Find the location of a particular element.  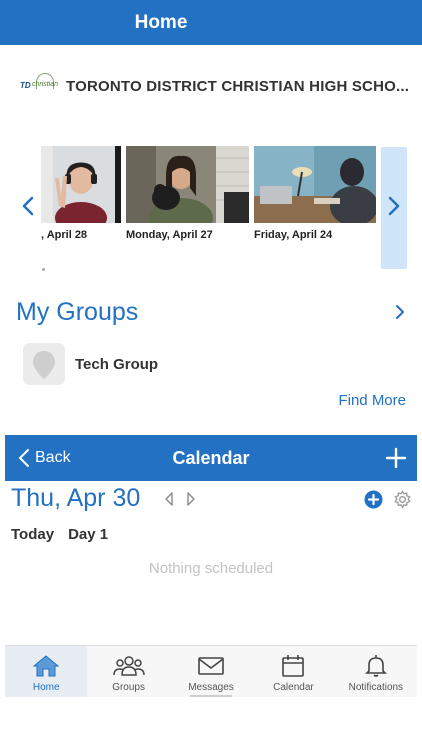

plus-icon is located at coordinates (396, 458).